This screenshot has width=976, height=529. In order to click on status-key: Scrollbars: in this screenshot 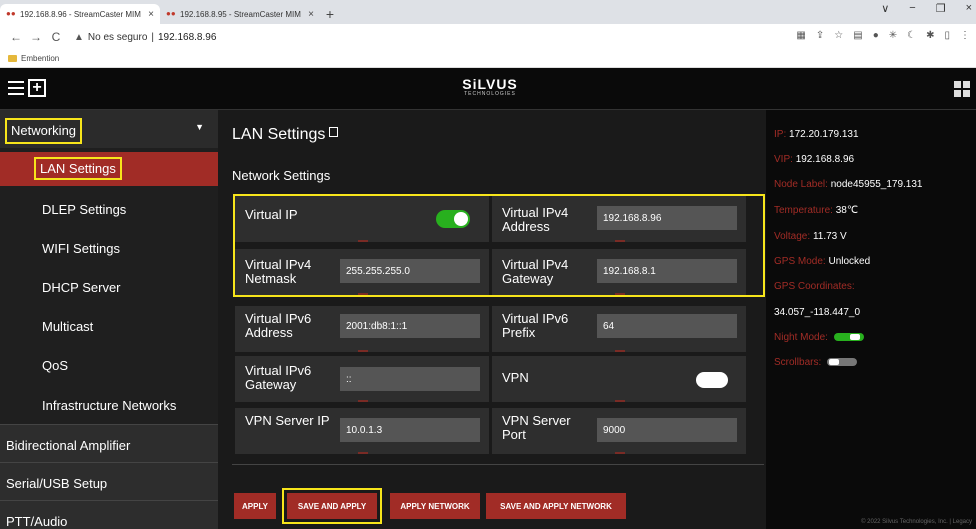, I will do `click(798, 362)`.